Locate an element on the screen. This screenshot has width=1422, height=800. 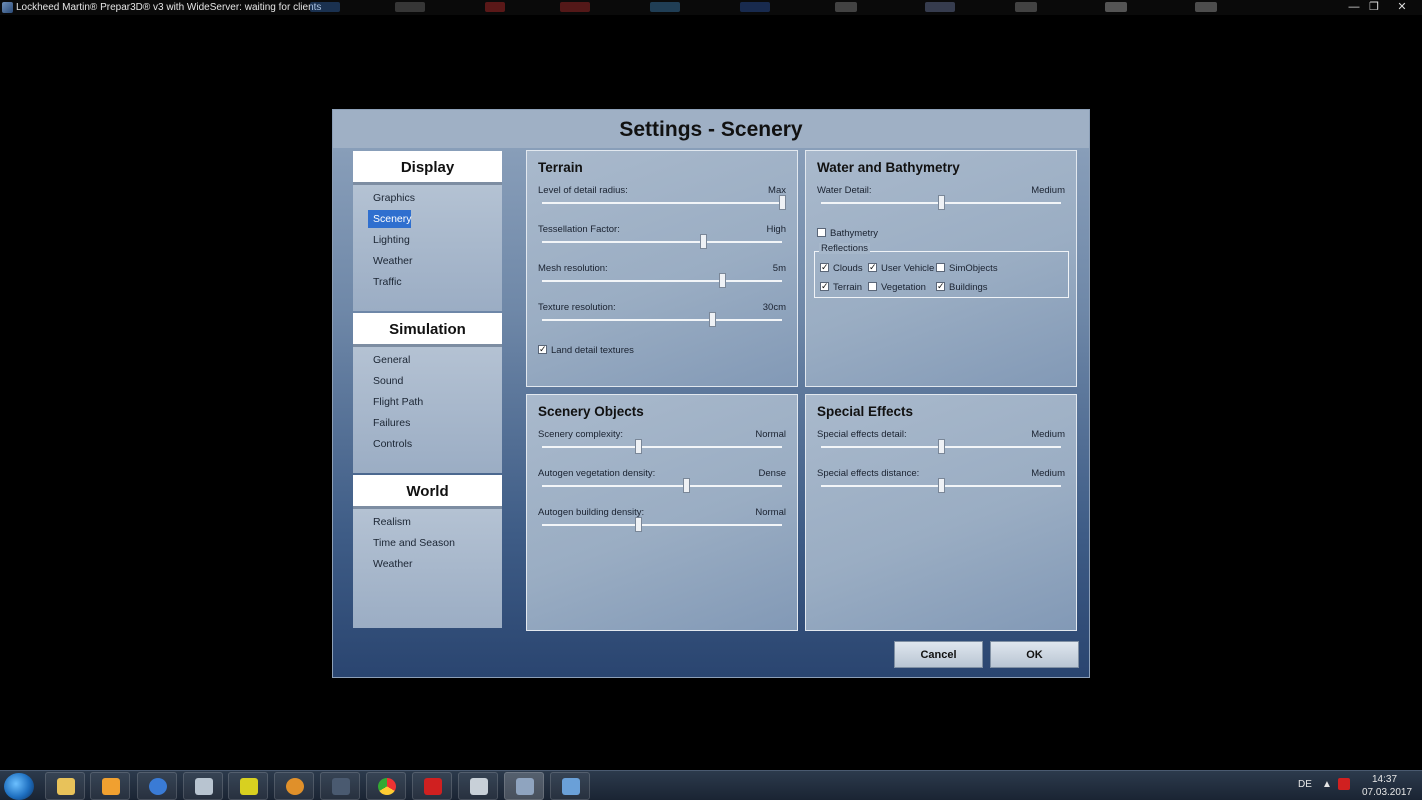
taskbar: DE ▲ 14:37 07.03.2017 is located at coordinates (711, 785).